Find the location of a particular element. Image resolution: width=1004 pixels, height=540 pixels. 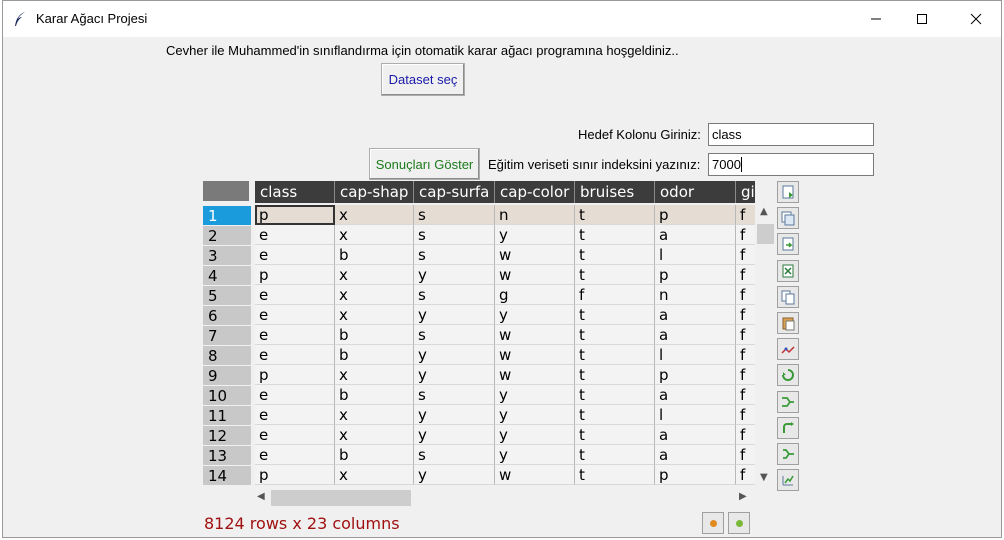

transform-button is located at coordinates (788, 375).